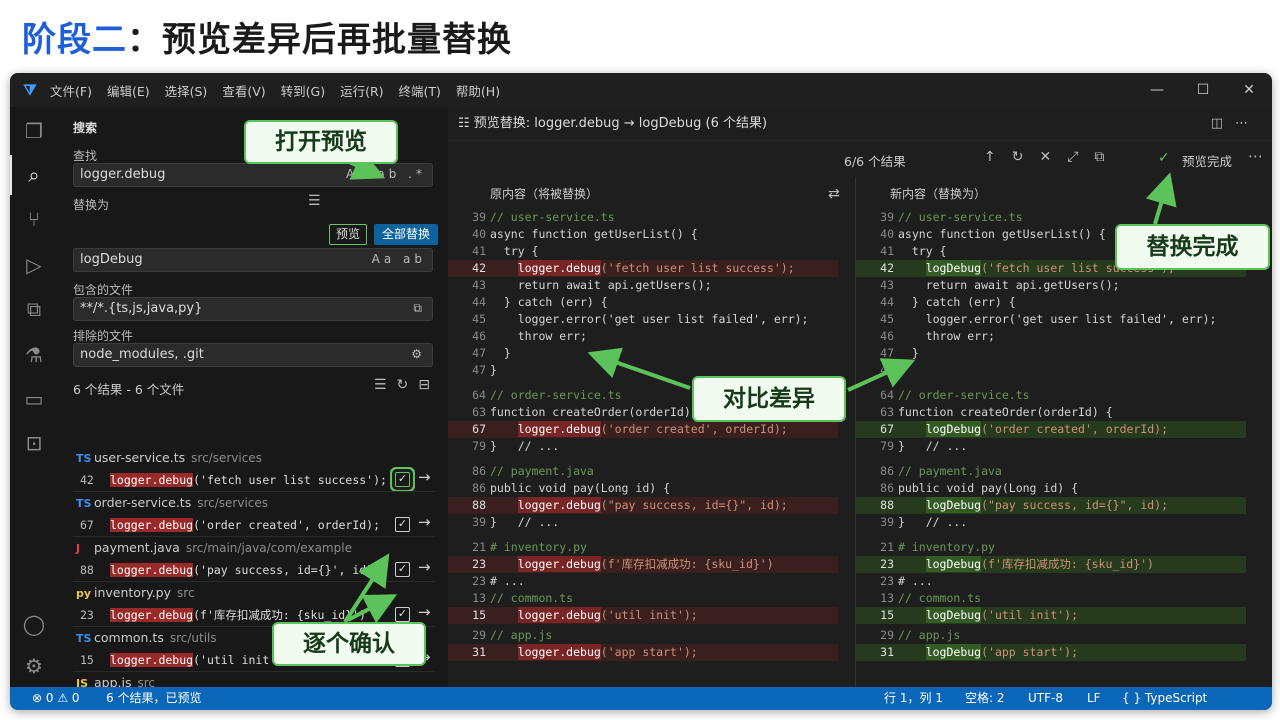  What do you see at coordinates (769, 399) in the screenshot?
I see `callout-compare: 对比差异` at bounding box center [769, 399].